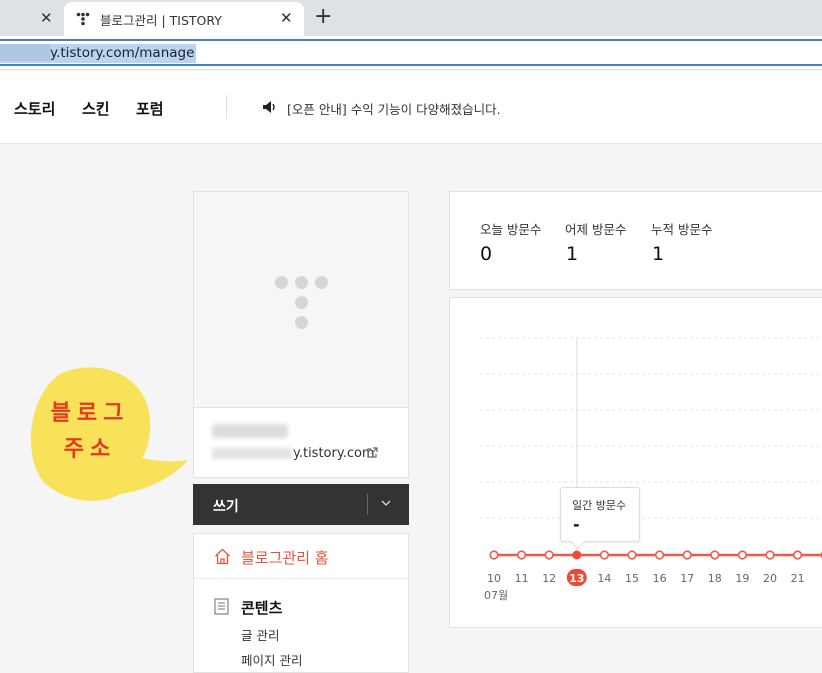  What do you see at coordinates (742, 578) in the screenshot?
I see `x-tick-label: 19` at bounding box center [742, 578].